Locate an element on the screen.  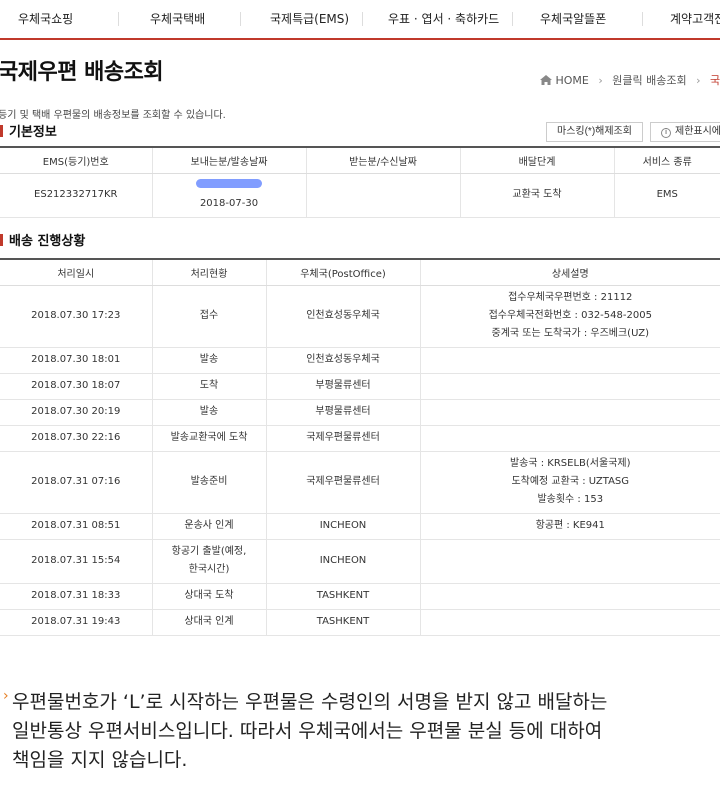
process-time: 2018.07.31 15:54 is located at coordinates (76, 561).